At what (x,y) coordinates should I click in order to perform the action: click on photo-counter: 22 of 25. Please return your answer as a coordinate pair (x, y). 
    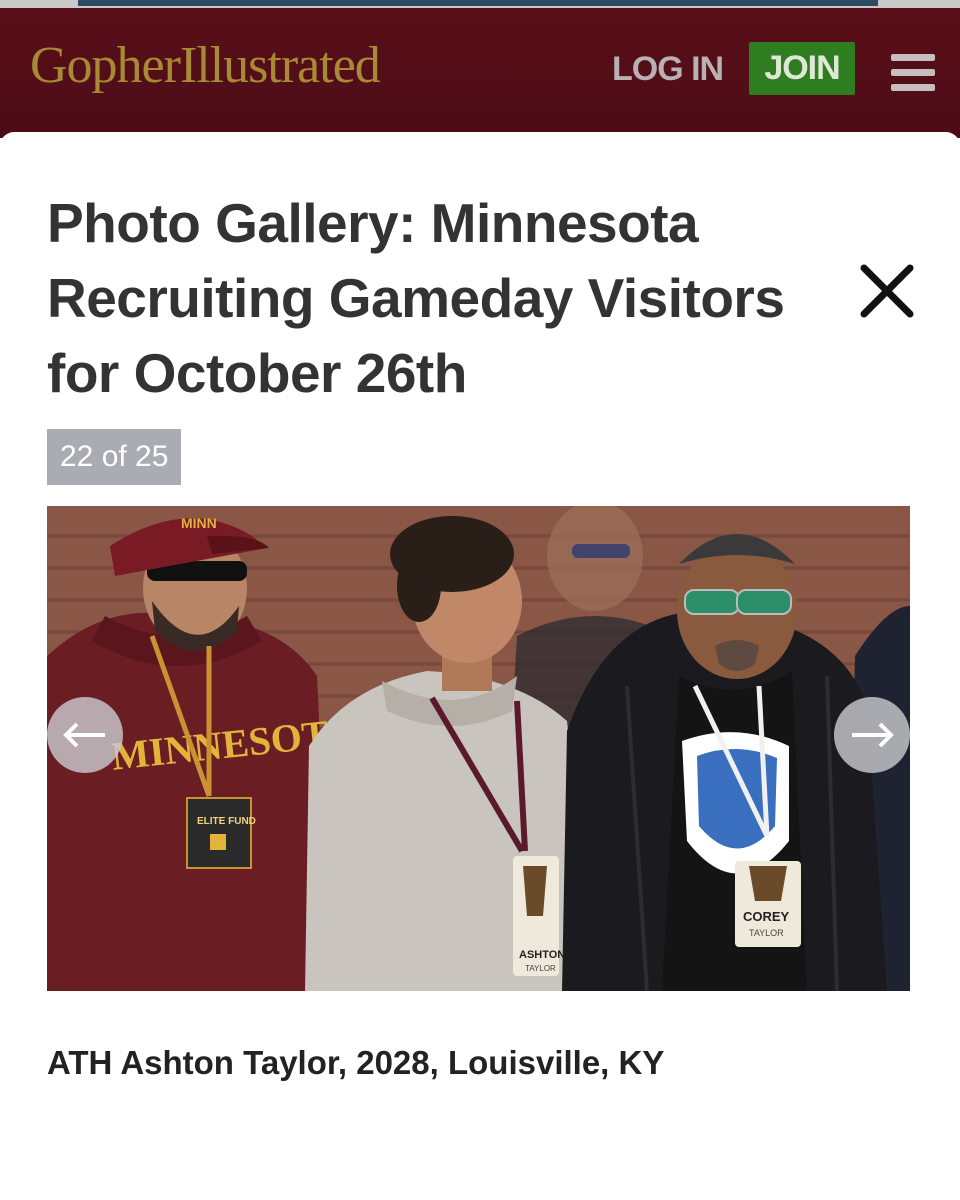
    Looking at the image, I should click on (114, 457).